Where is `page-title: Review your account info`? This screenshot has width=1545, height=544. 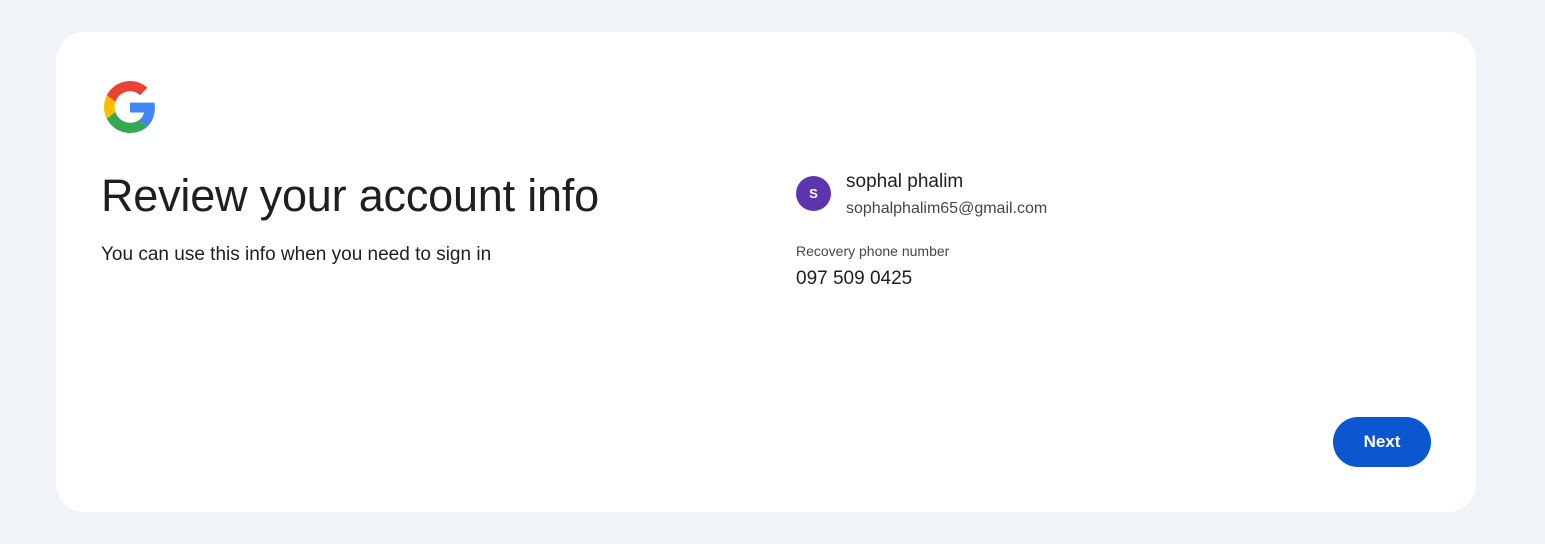
page-title: Review your account info is located at coordinates (350, 195).